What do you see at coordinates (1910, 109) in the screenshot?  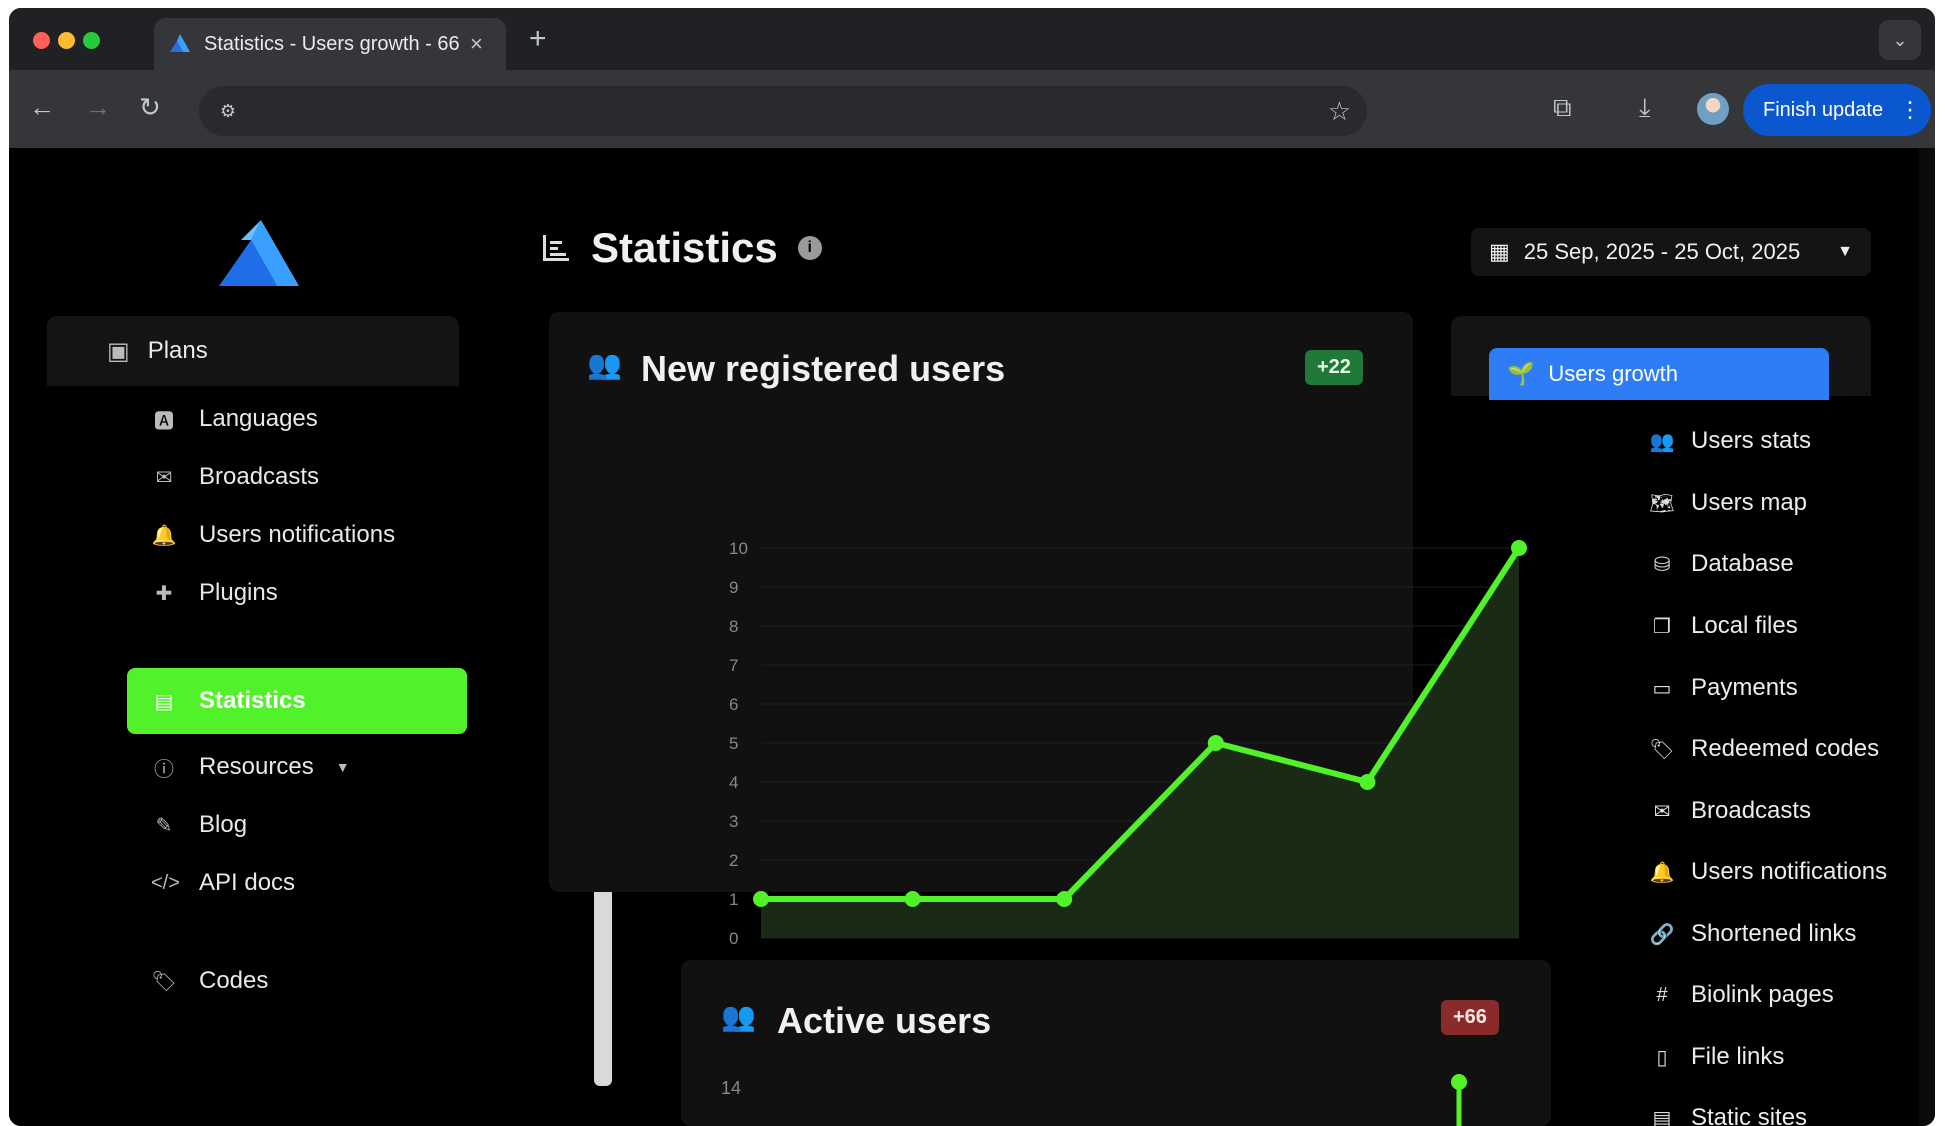 I see `more-vertical-icon: ⋮` at bounding box center [1910, 109].